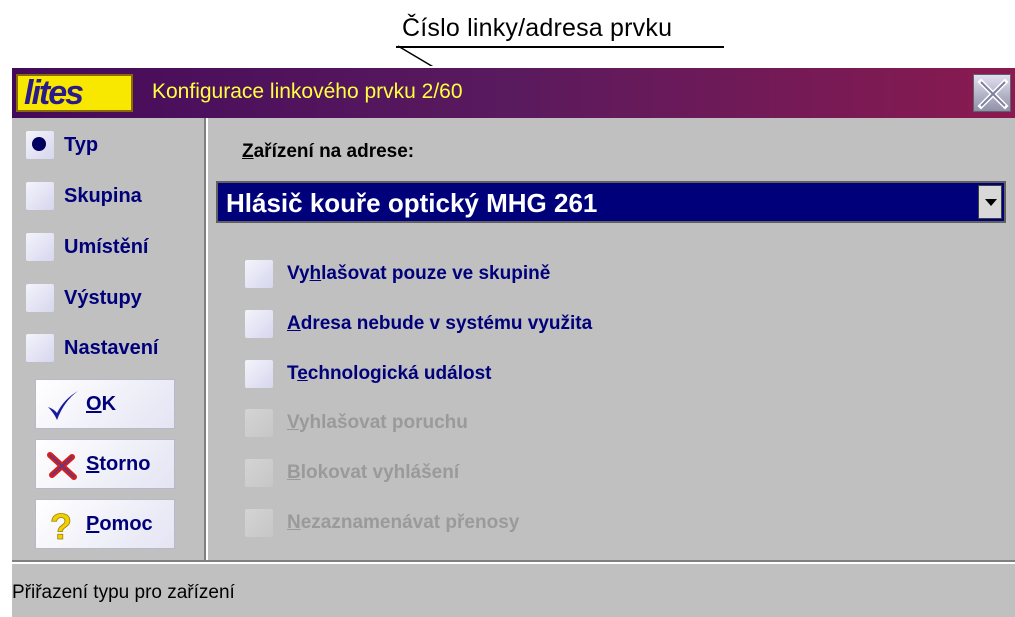  I want to click on nav-item-nastaveni: Nastavení, so click(92, 348).